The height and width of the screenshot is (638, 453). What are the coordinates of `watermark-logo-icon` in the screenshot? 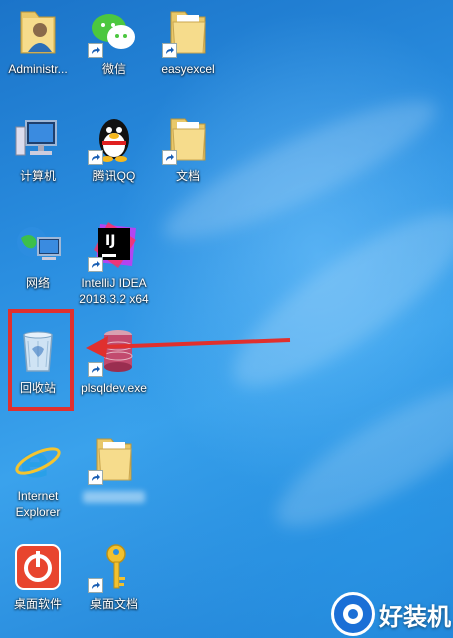 It's located at (353, 614).